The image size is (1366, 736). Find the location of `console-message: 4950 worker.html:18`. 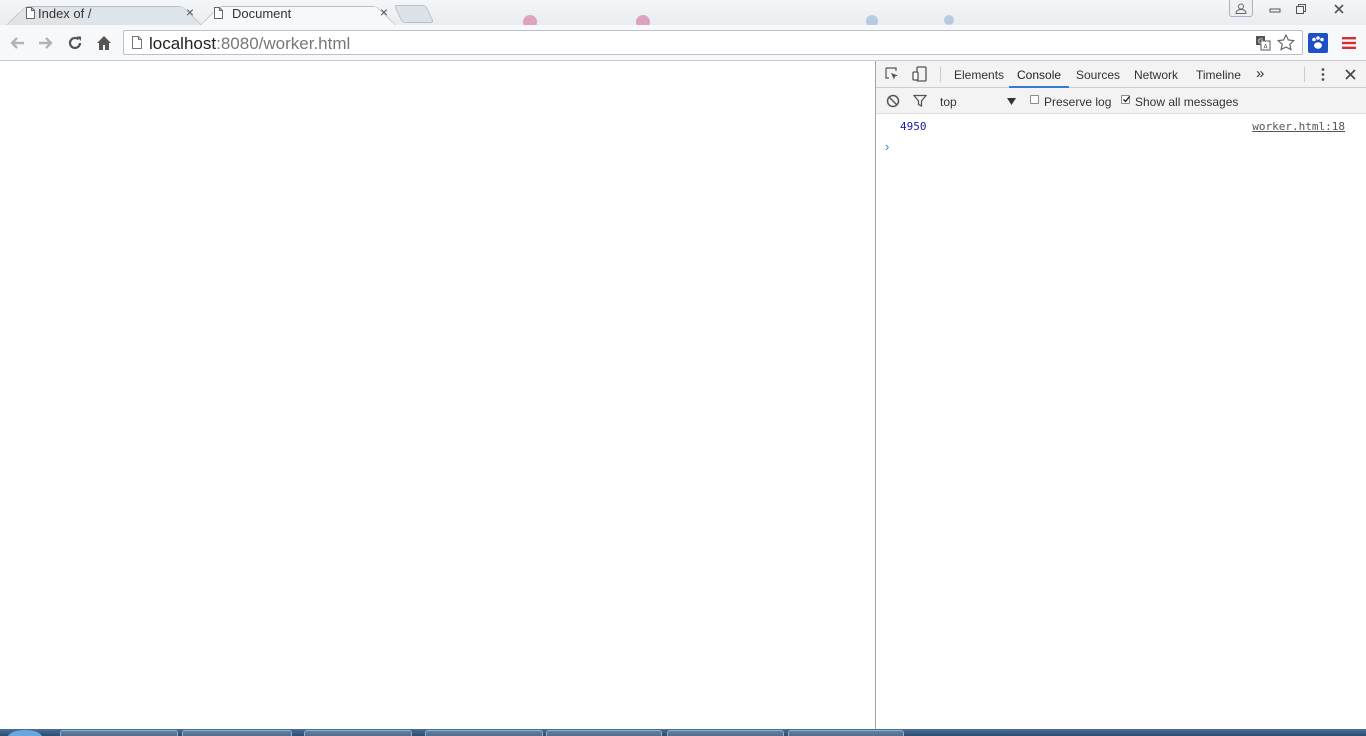

console-message: 4950 worker.html:18 is located at coordinates (1121, 126).